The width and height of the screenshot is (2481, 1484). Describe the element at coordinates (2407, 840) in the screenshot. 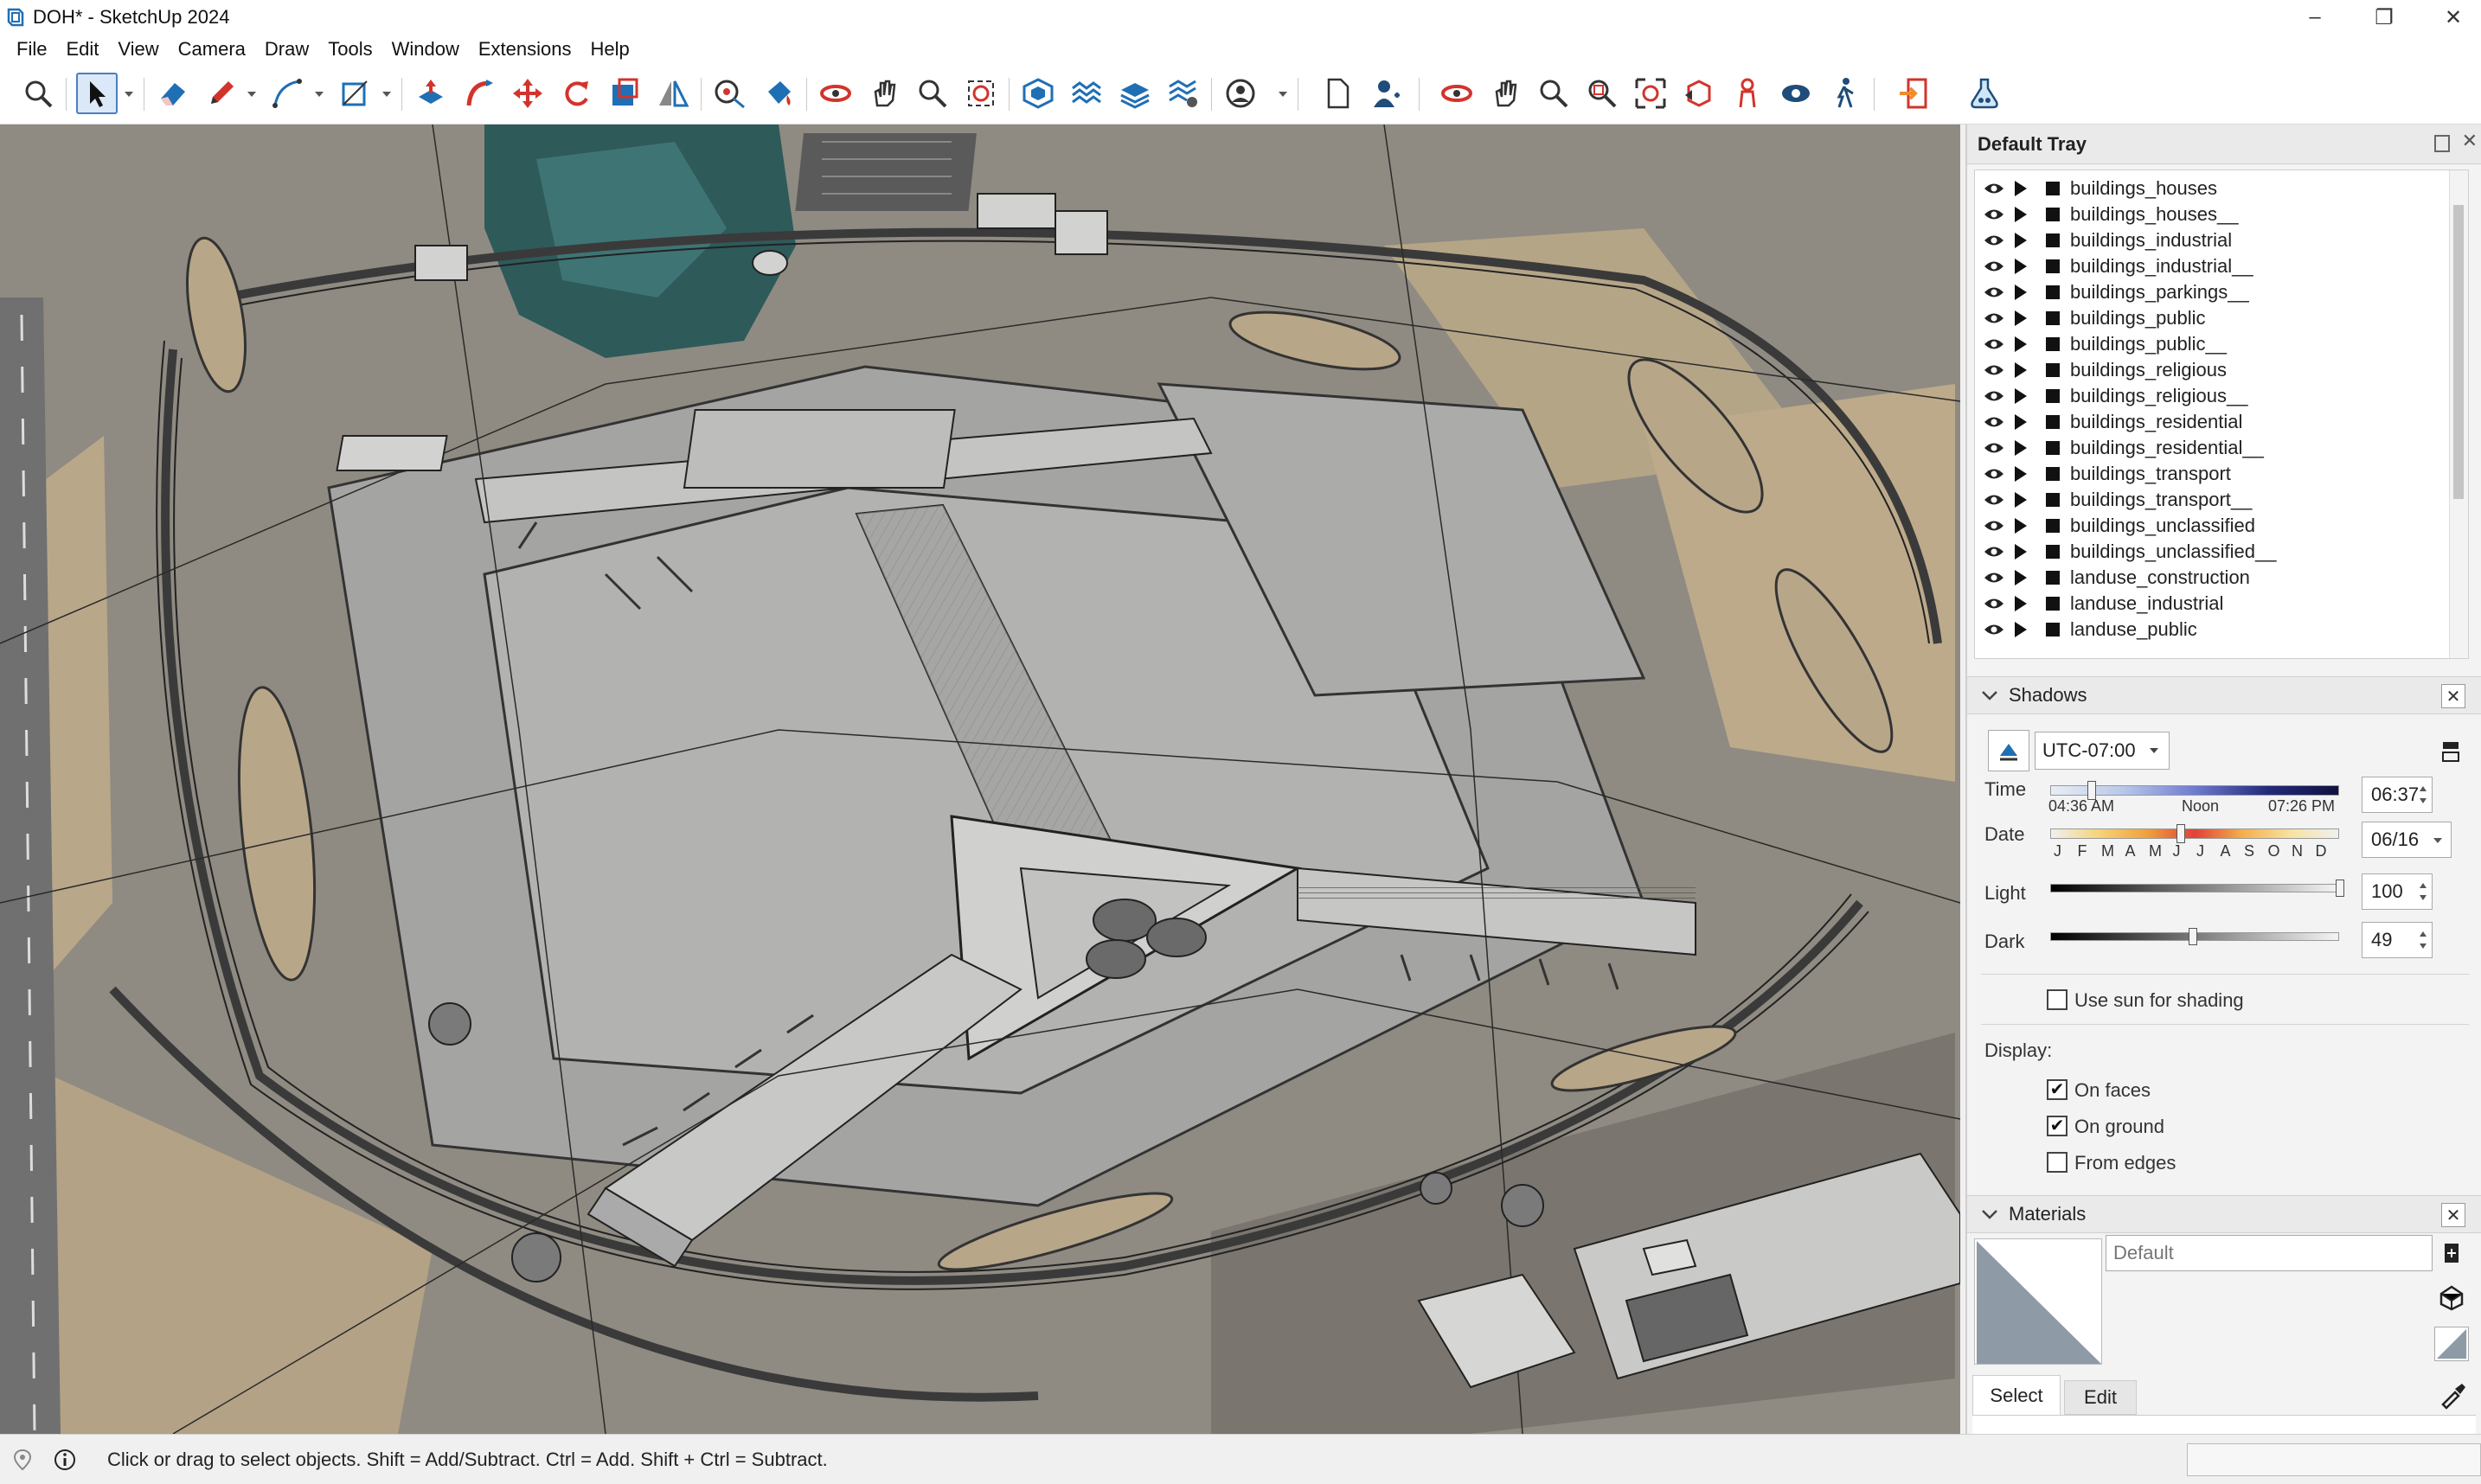

I see `date-input: 06/16` at that location.